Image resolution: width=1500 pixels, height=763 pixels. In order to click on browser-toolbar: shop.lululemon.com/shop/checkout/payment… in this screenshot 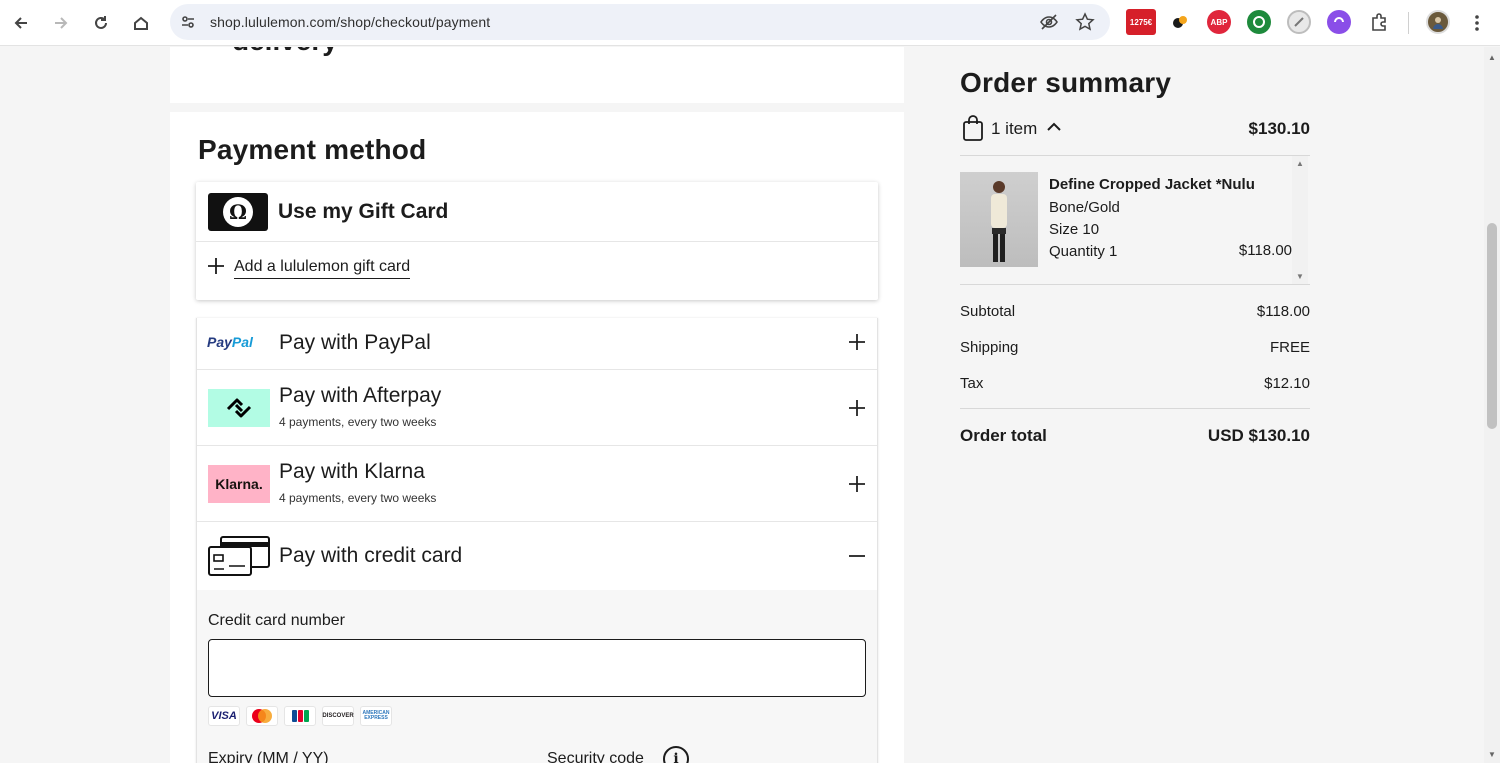, I will do `click(750, 23)`.